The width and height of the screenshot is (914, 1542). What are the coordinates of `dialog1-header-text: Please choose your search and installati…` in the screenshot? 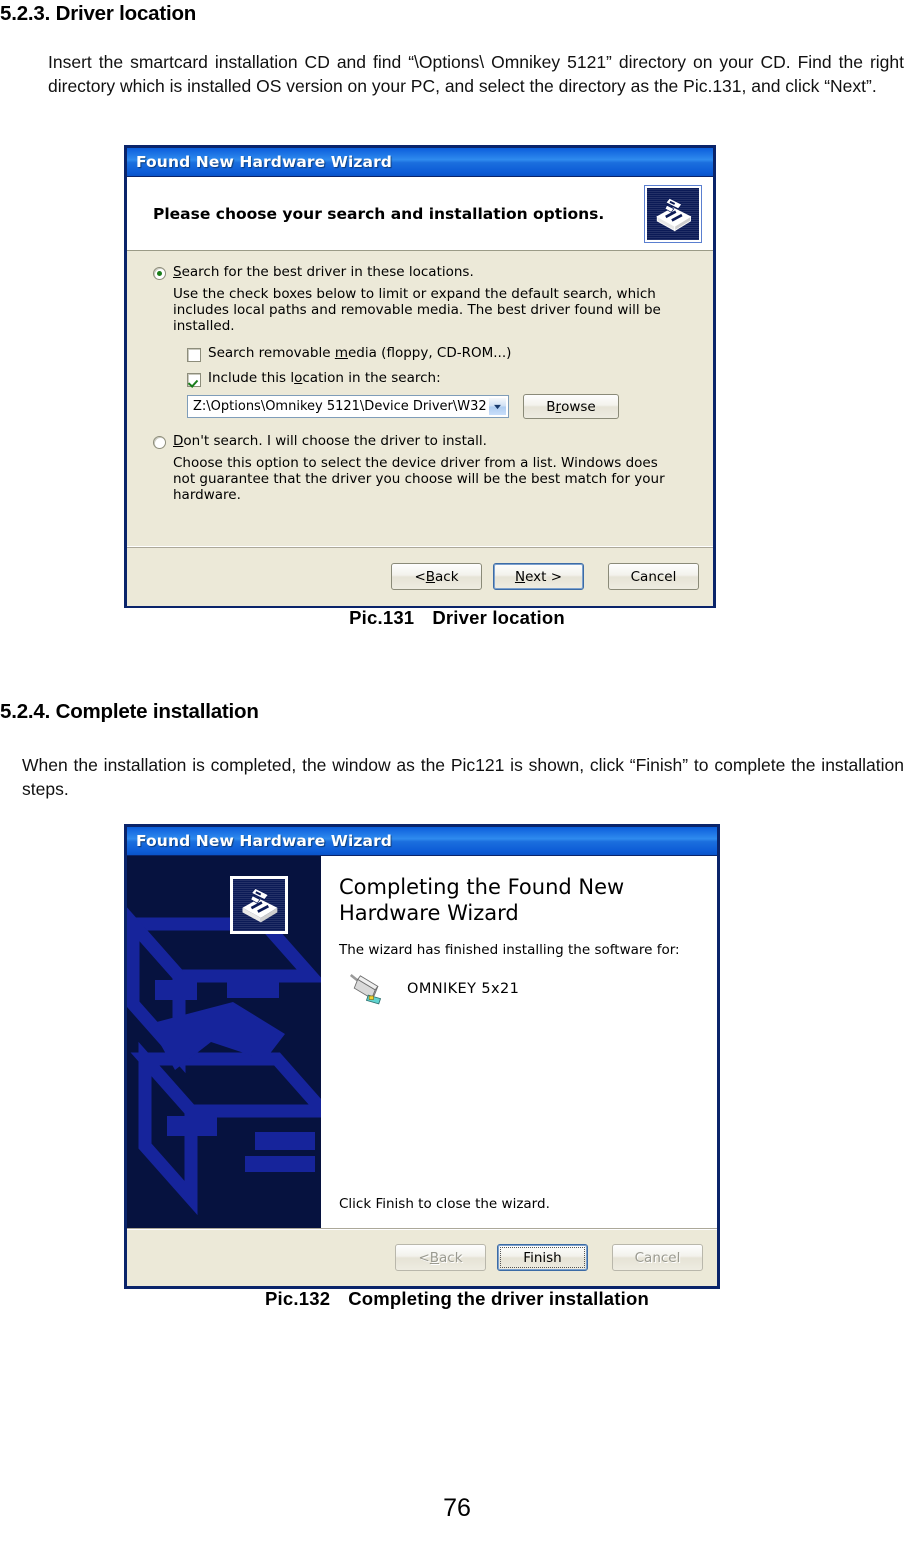 It's located at (379, 213).